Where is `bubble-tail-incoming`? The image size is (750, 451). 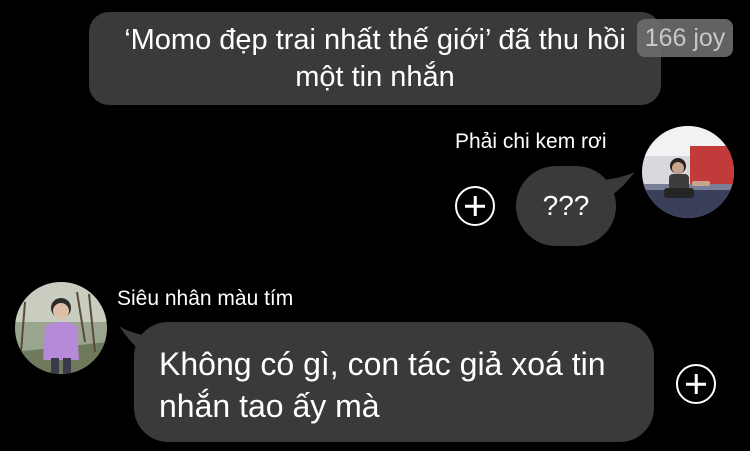
bubble-tail-incoming is located at coordinates (137, 342).